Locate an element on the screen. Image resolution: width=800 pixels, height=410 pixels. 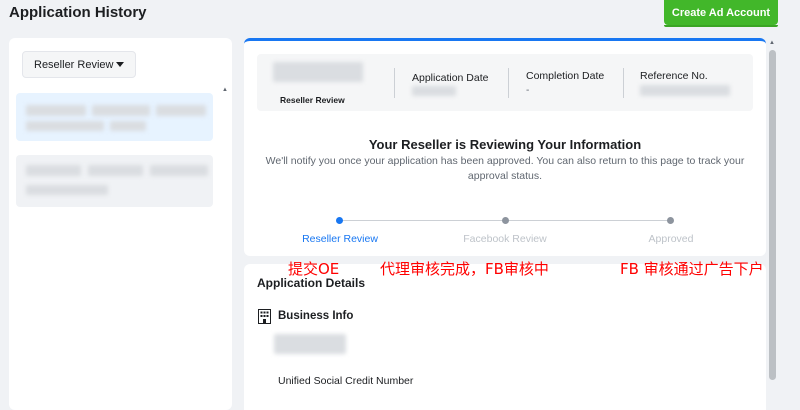
reference-no-label: Reference No. is located at coordinates (674, 76).